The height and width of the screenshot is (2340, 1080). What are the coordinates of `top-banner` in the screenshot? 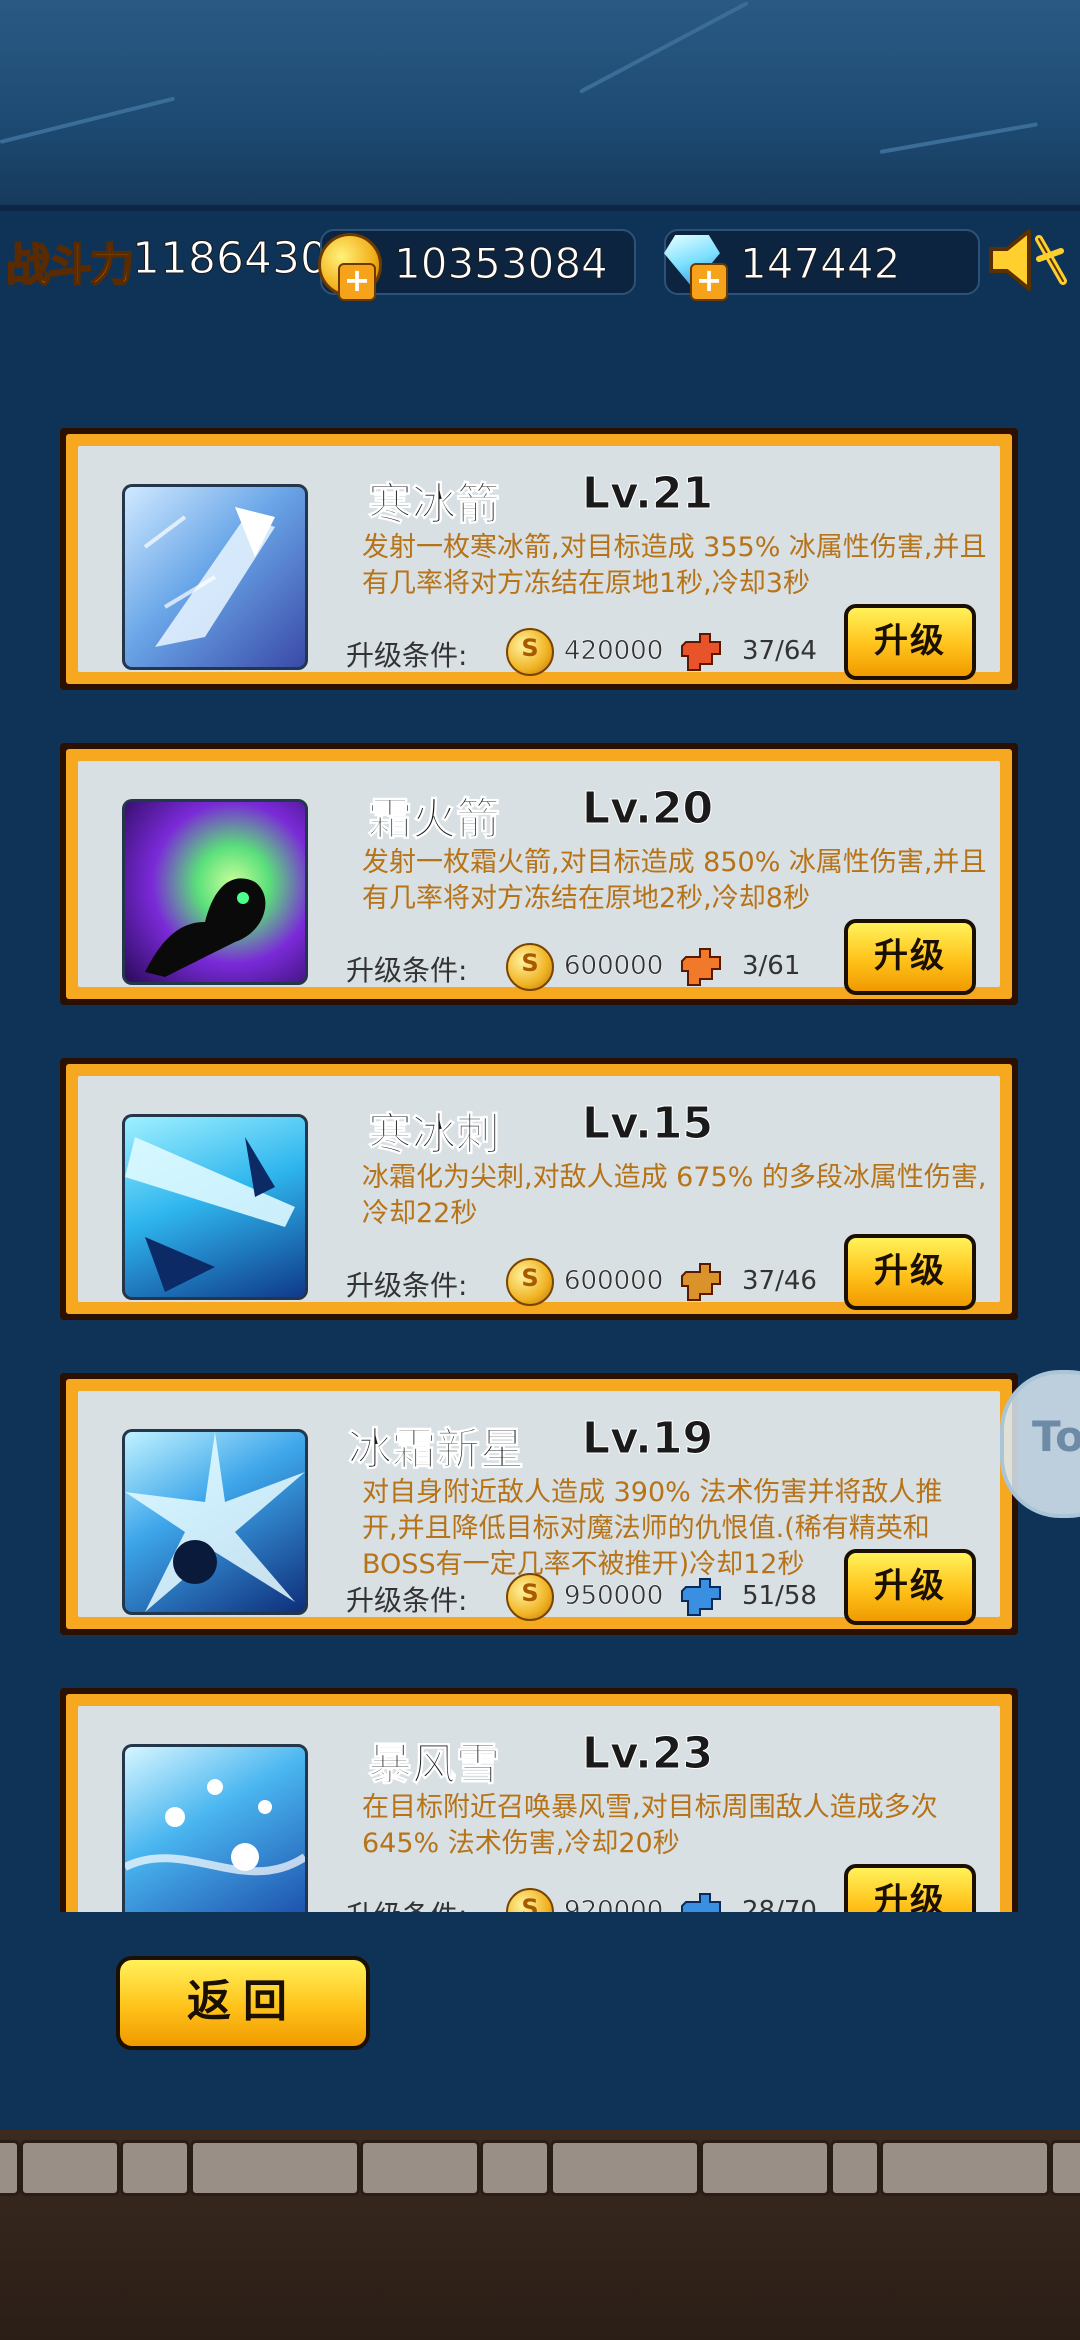 It's located at (540, 105).